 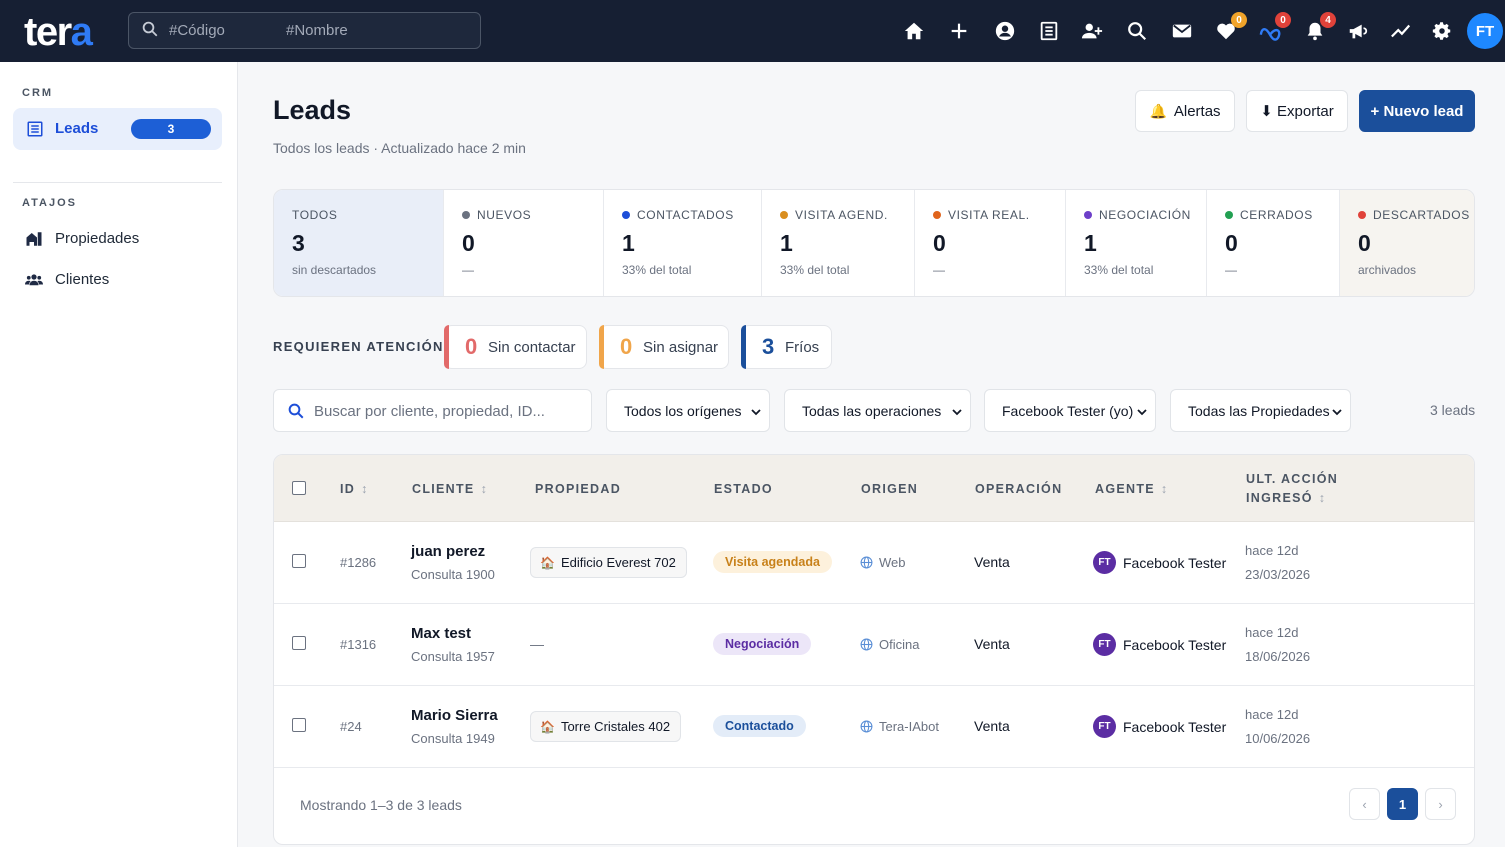 I want to click on stat-note: sin descartados, so click(x=334, y=270).